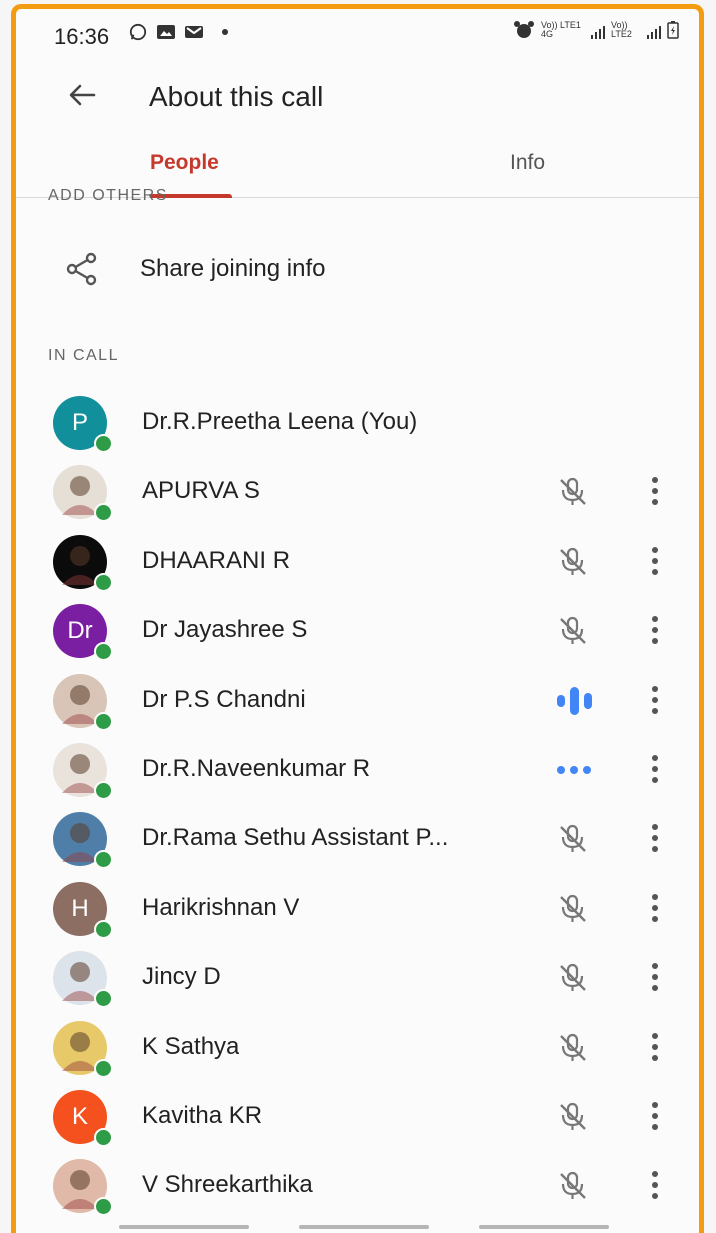 The image size is (716, 1233). I want to click on participant-row: DHAARANI R, so click(357, 560).